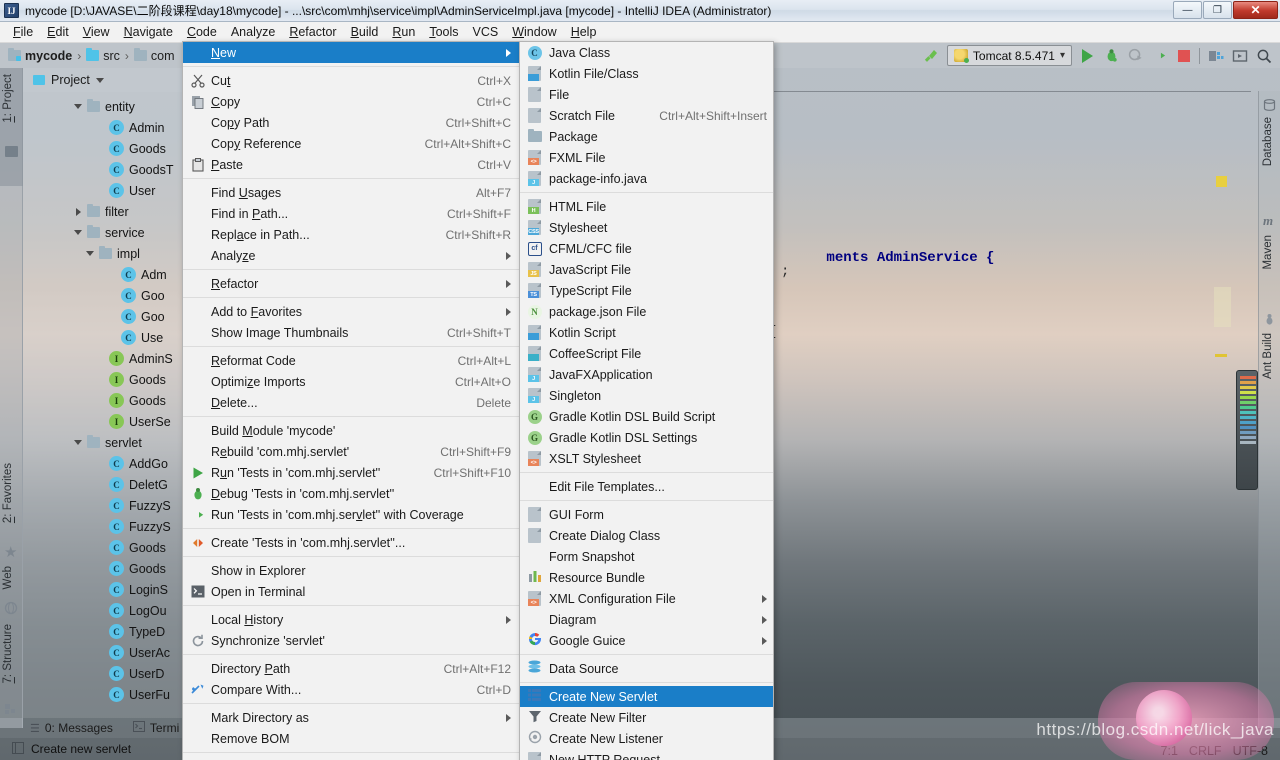  Describe the element at coordinates (646, 136) in the screenshot. I see `submenu-item-package: Package` at that location.